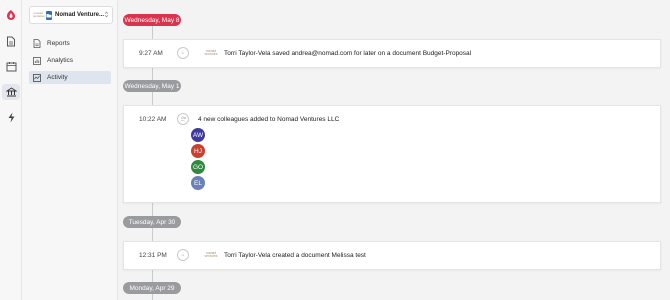 This screenshot has height=300, width=670. What do you see at coordinates (11, 66) in the screenshot?
I see `calendar-icon` at bounding box center [11, 66].